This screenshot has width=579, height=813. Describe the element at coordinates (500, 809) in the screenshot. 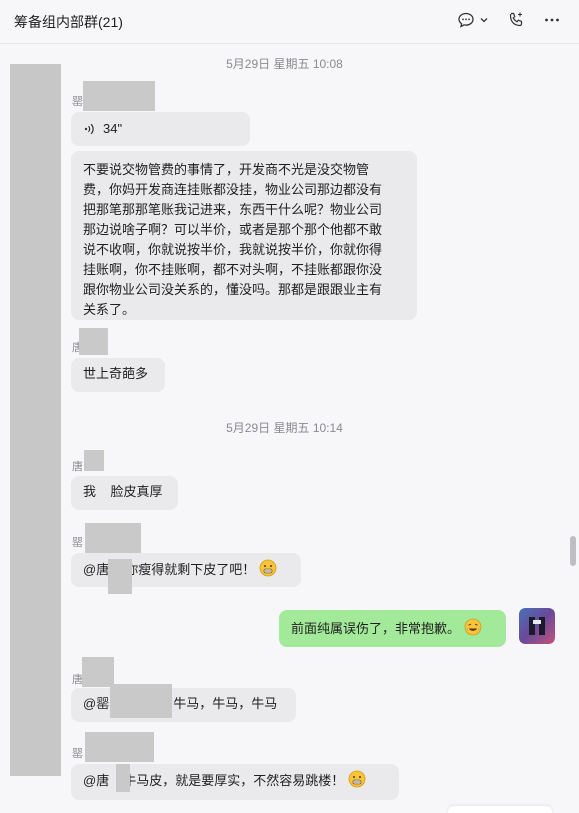

I see `scroll-to-bottom-button` at that location.